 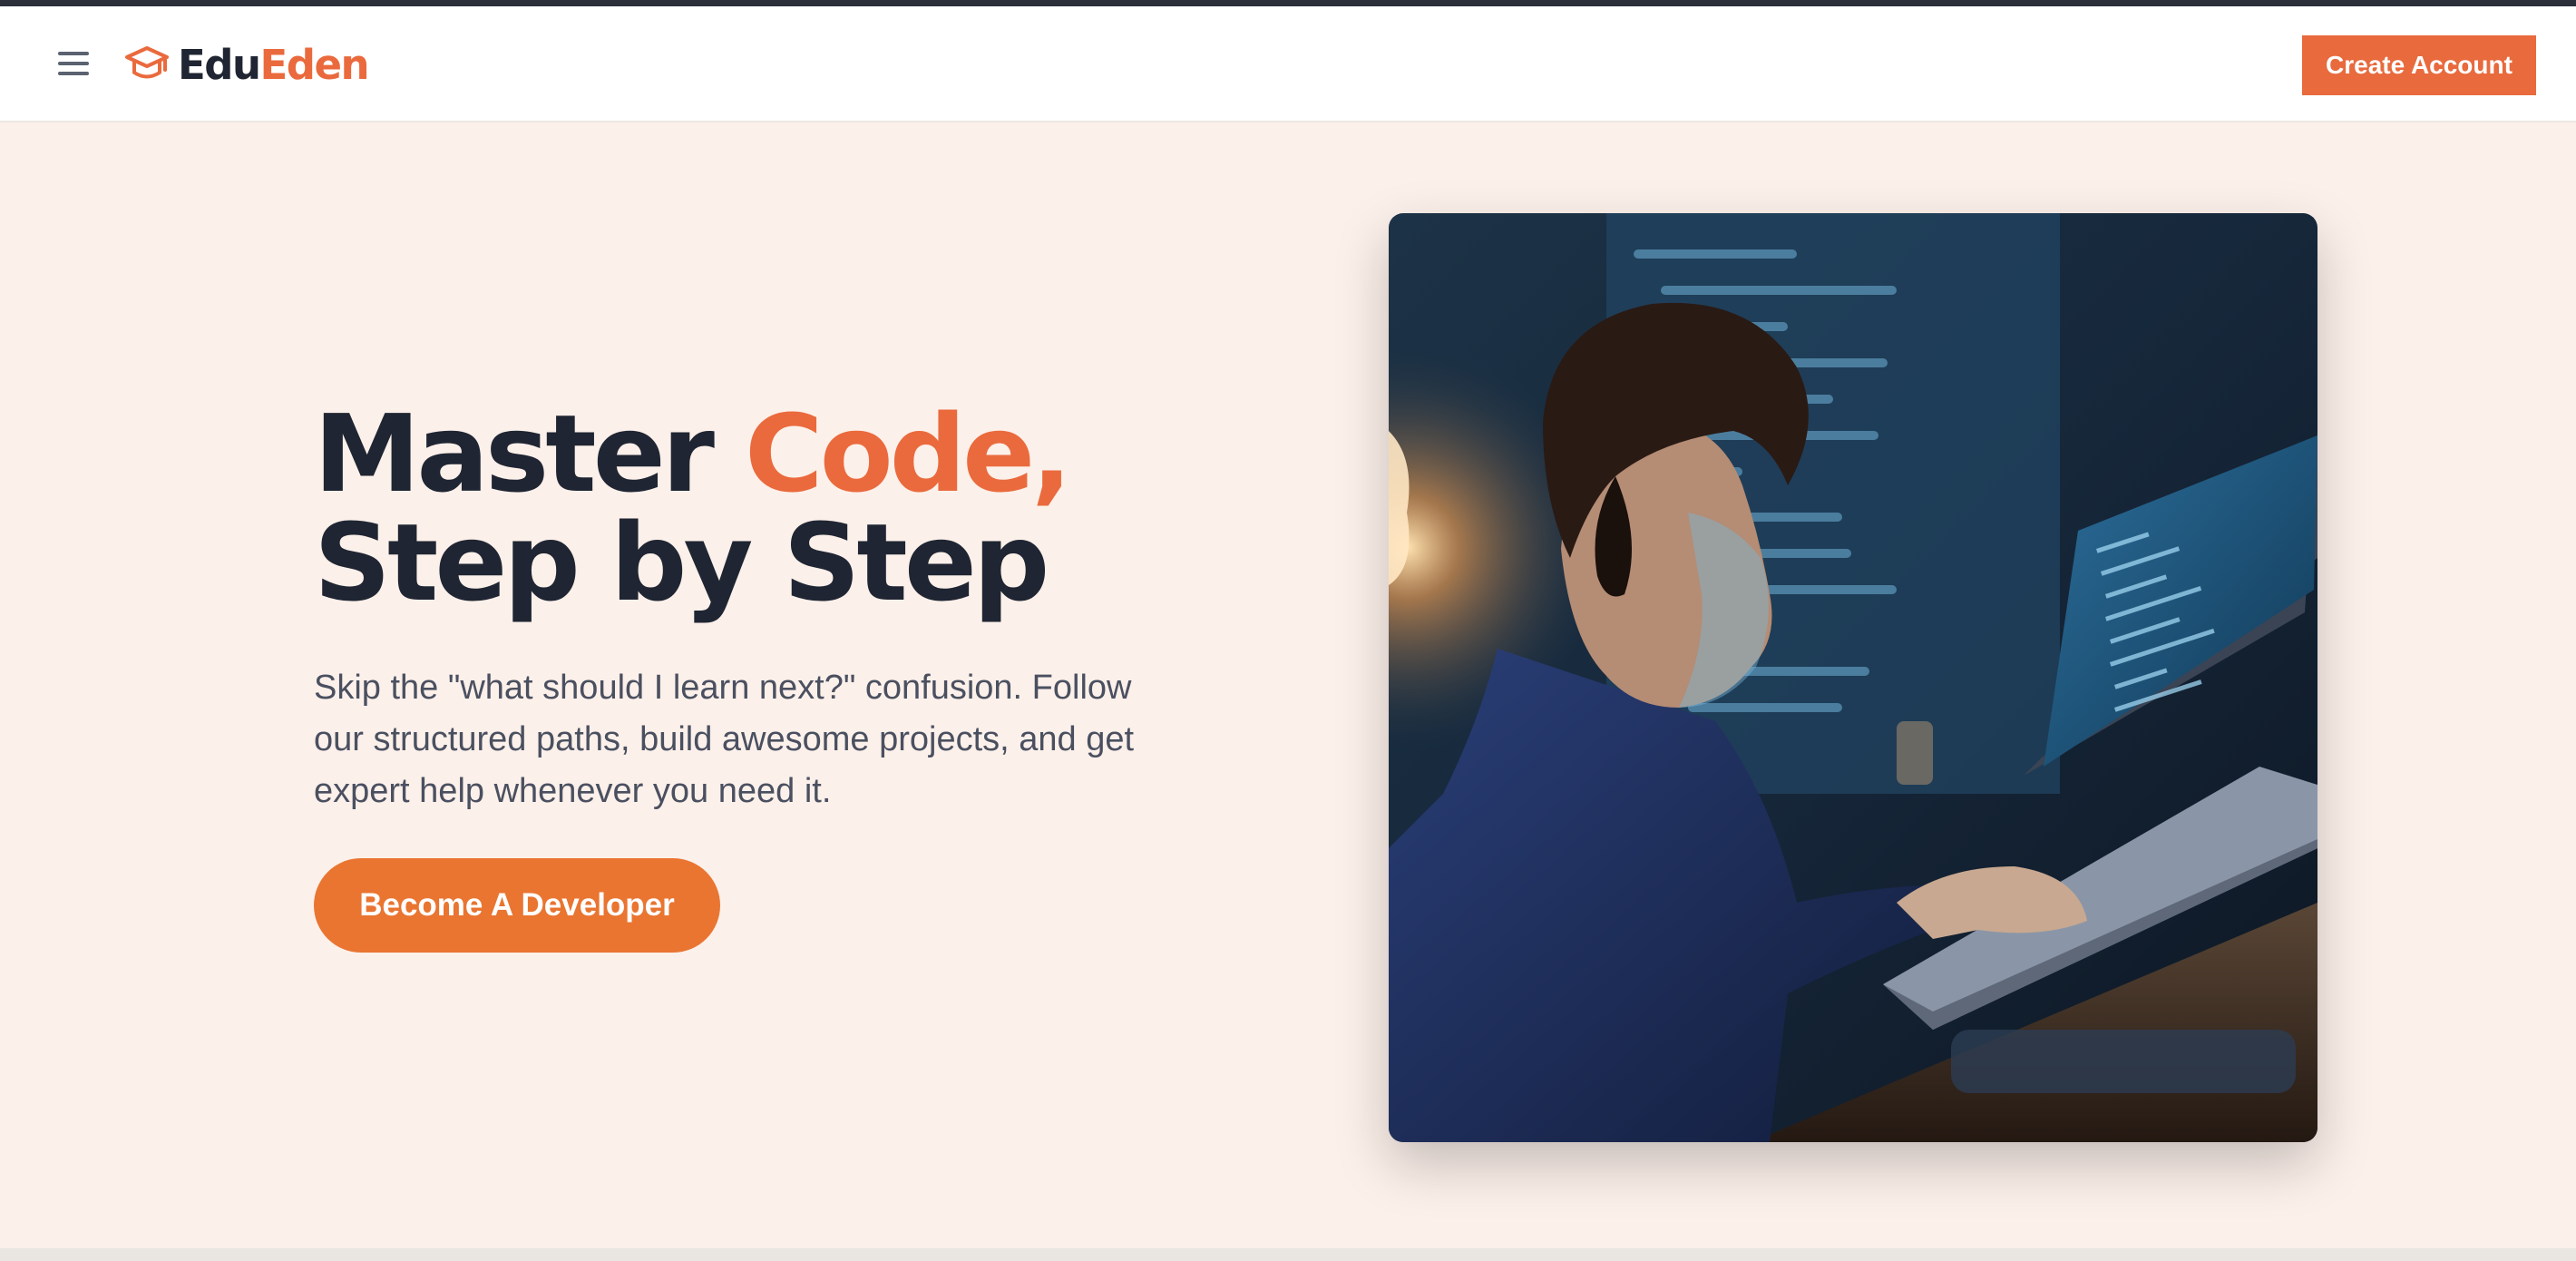 I want to click on navbar: EduEden Create Account, so click(x=1288, y=64).